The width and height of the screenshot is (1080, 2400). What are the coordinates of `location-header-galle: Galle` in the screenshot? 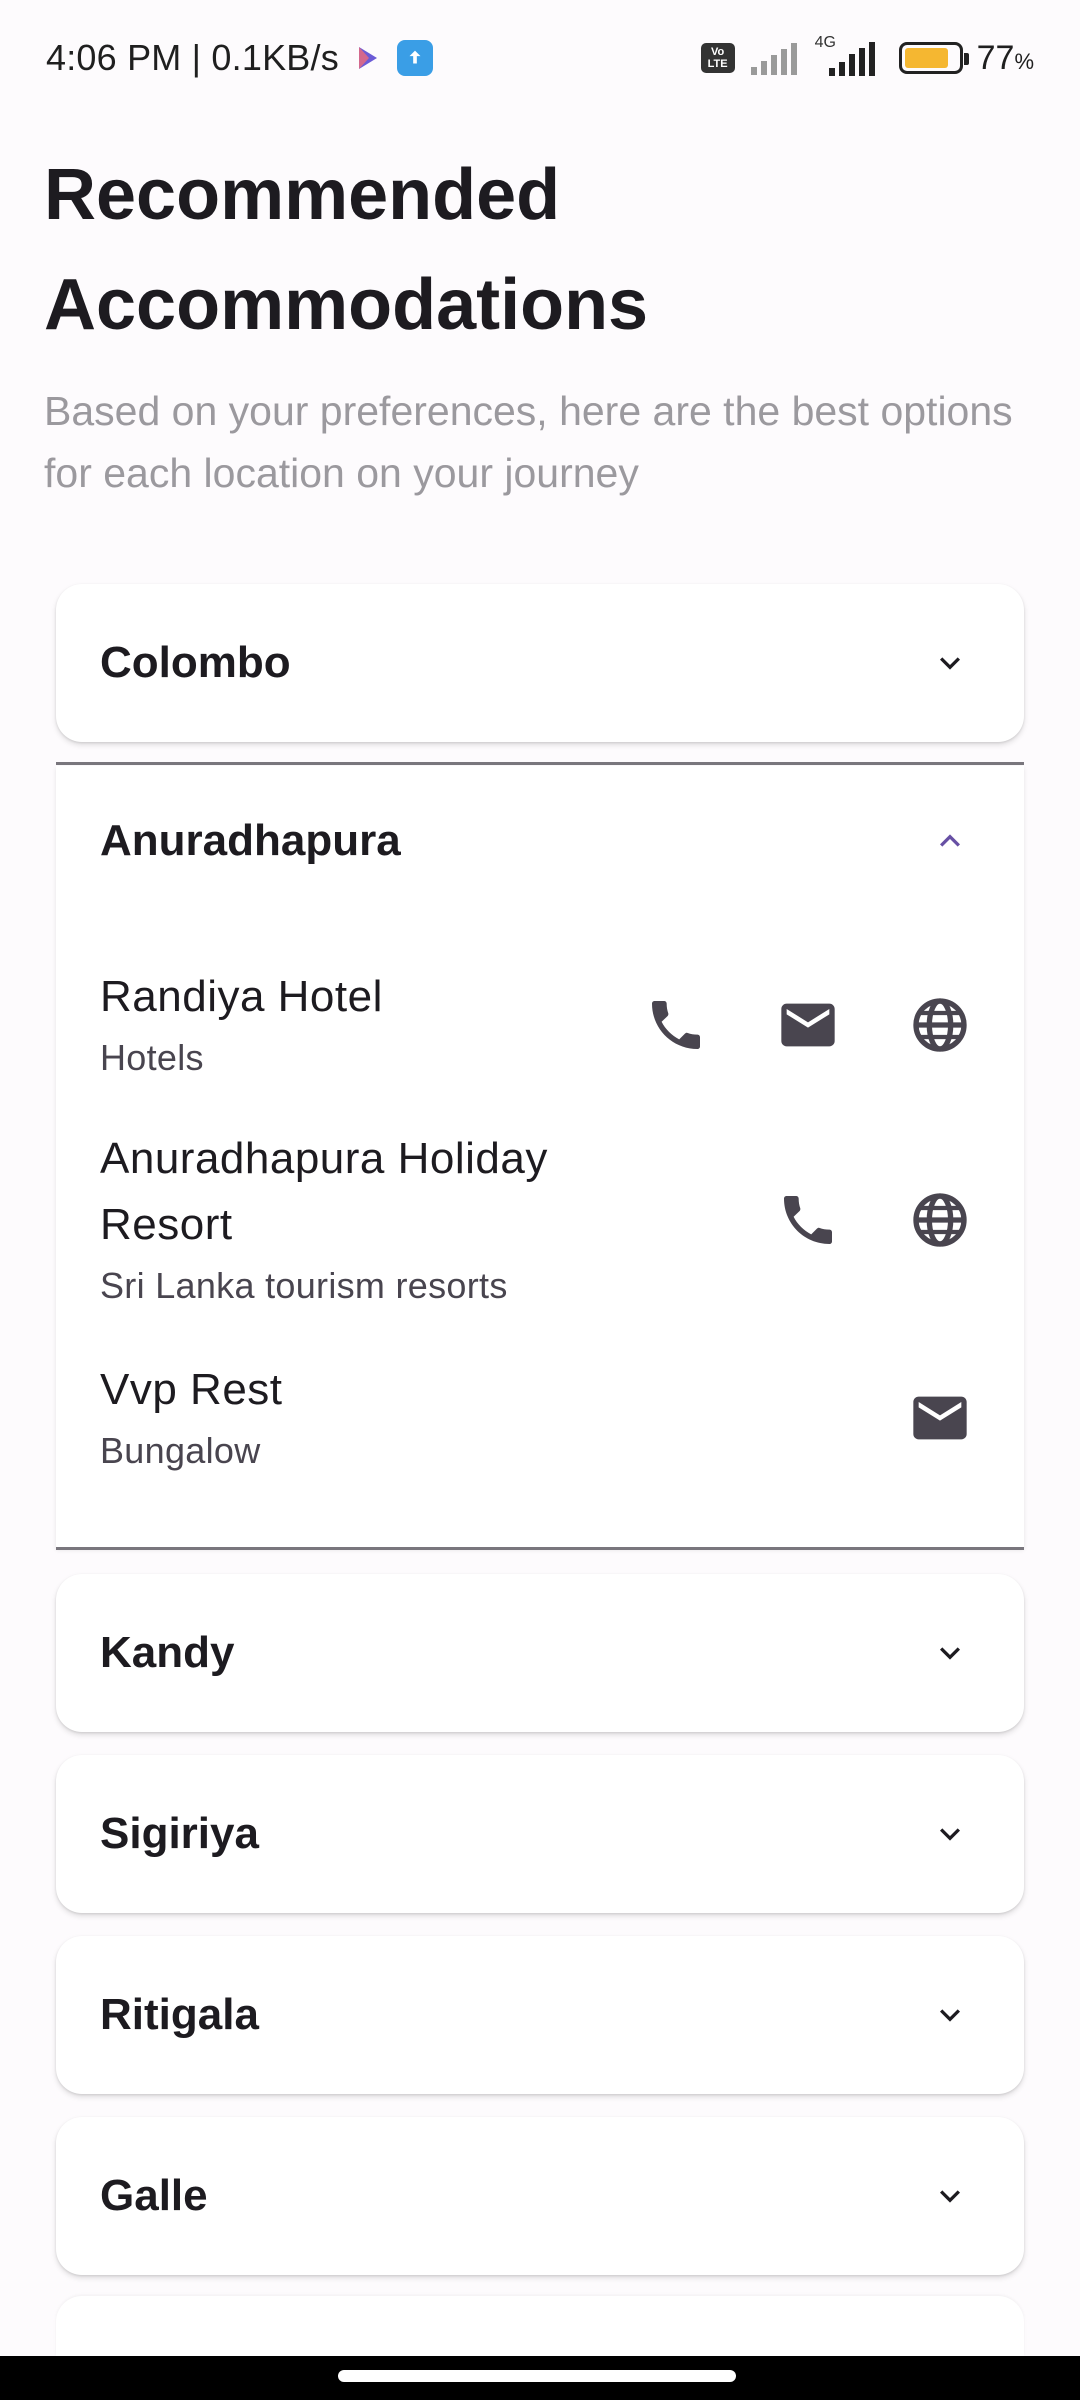 It's located at (540, 2196).